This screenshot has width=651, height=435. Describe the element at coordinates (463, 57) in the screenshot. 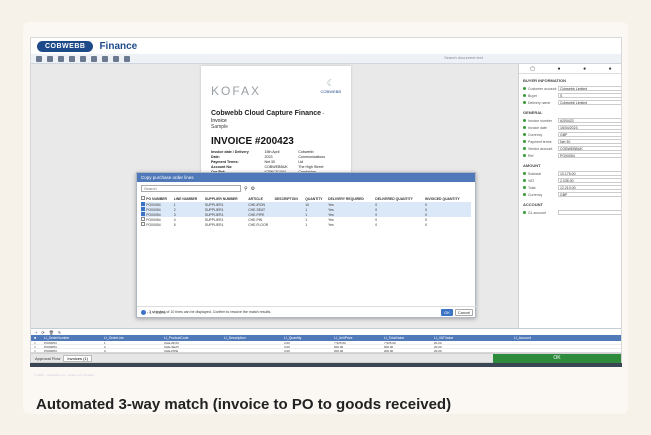

I see `document-search-hint: Search document text` at that location.